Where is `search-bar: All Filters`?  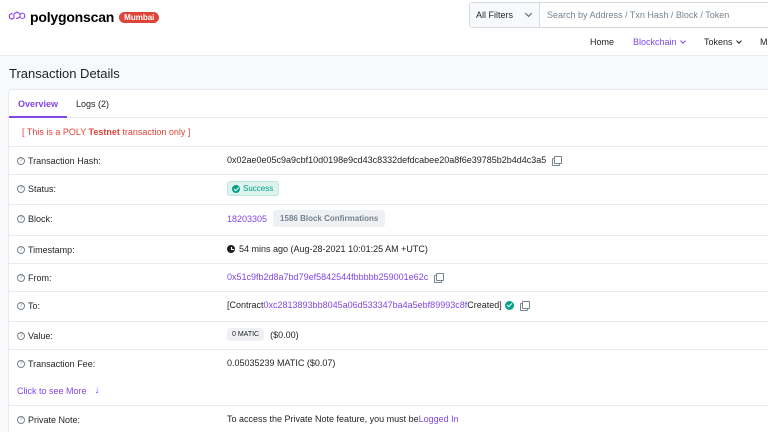 search-bar: All Filters is located at coordinates (618, 15).